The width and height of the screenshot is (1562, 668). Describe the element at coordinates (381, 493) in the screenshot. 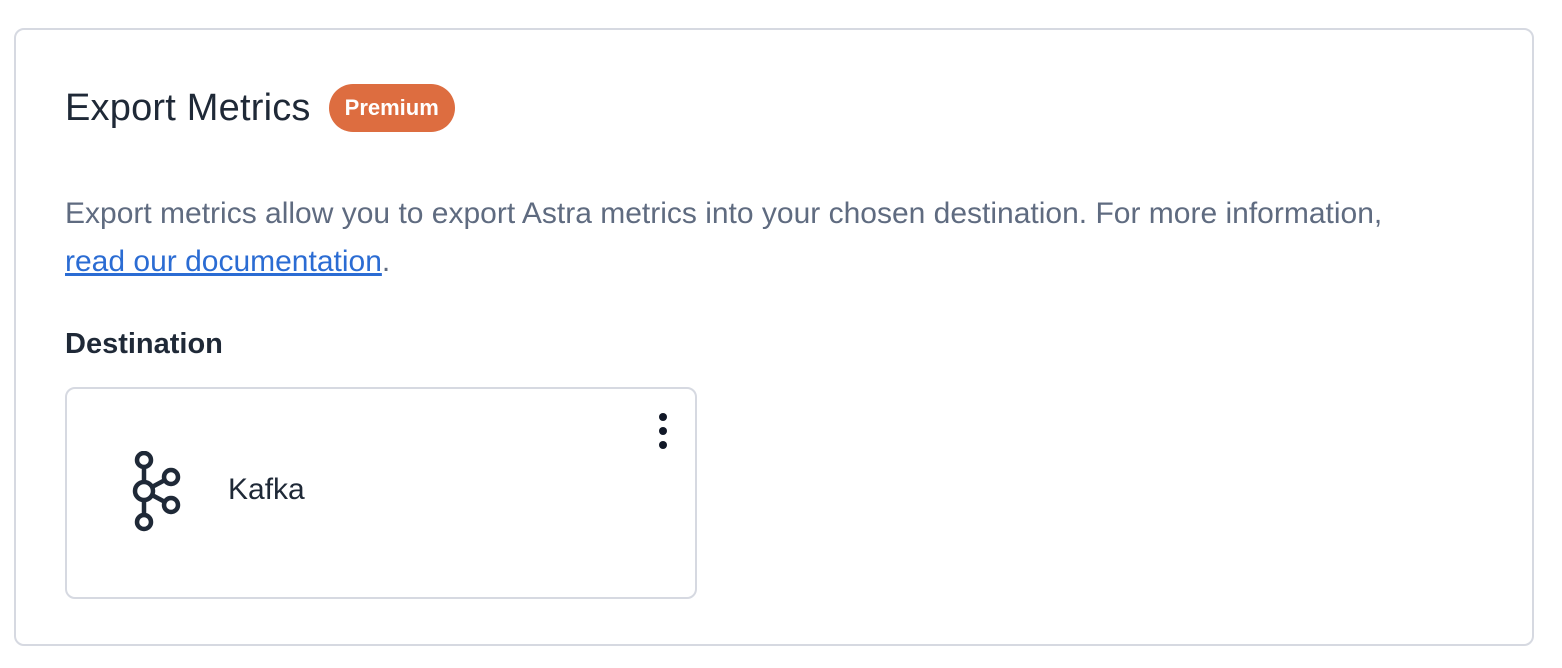

I see `destination-card-kafka: Kafka` at that location.